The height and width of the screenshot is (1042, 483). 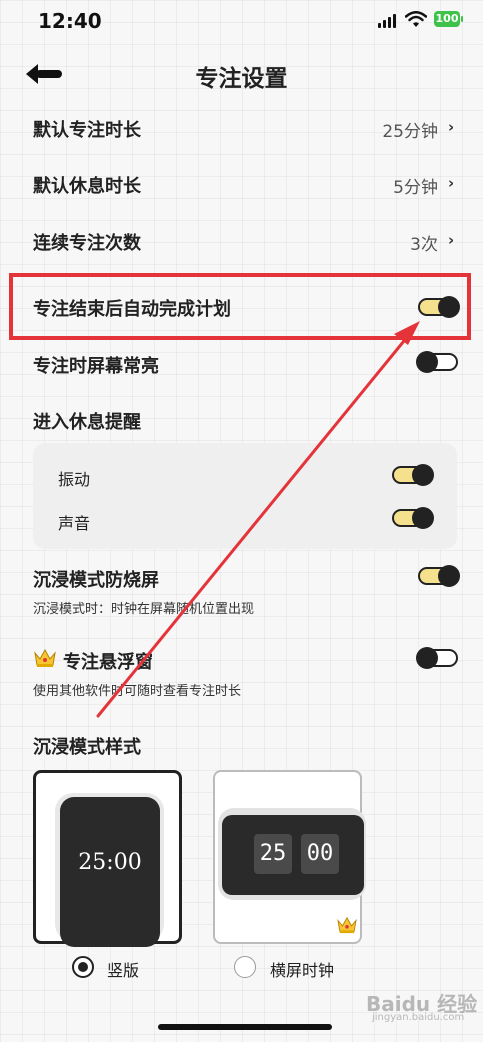 I want to click on vibration-toggle, so click(x=413, y=475).